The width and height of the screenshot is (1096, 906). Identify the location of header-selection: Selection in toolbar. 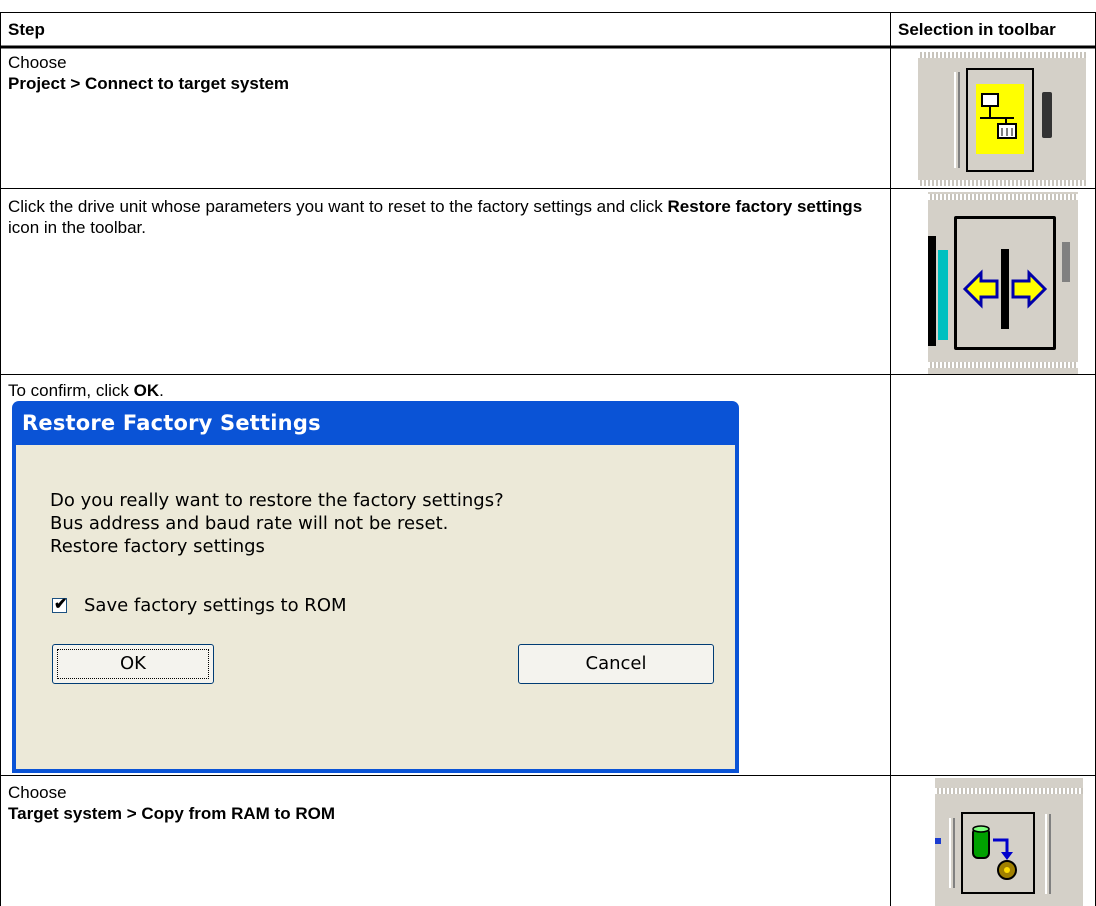
(977, 29).